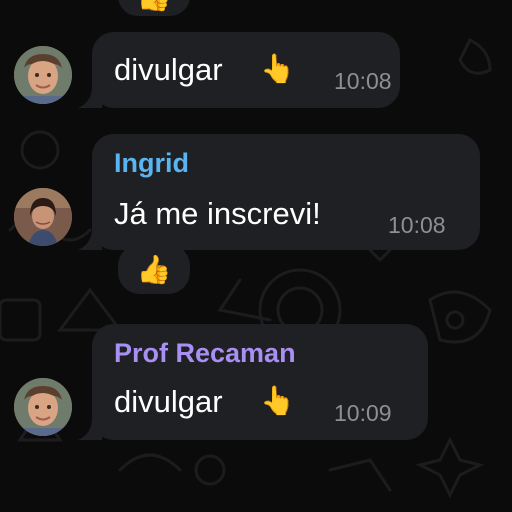  I want to click on message-bubble: divulgar 👆 10:08, so click(239, 70).